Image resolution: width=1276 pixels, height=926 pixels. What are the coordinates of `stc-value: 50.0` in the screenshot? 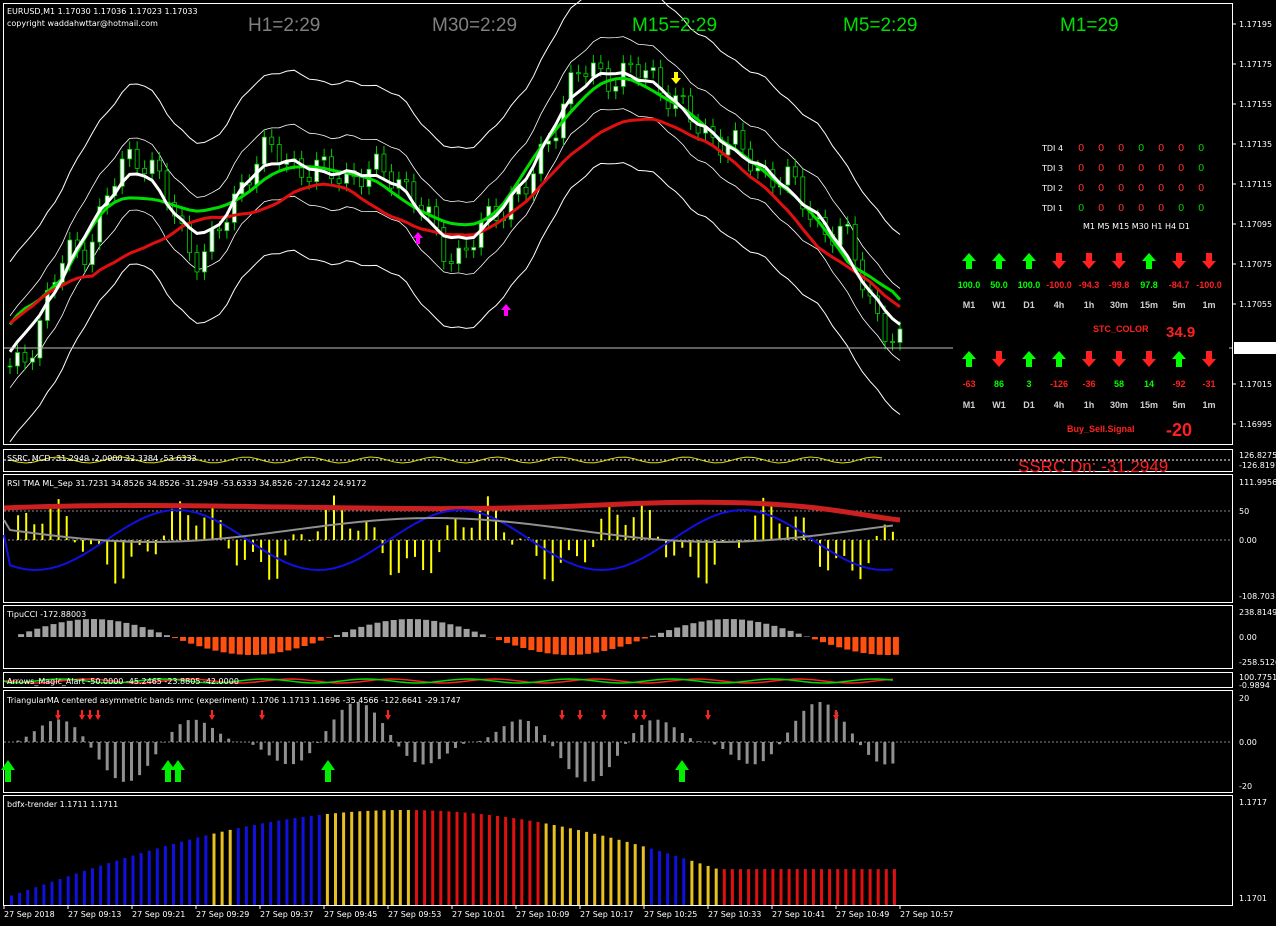 It's located at (999, 285).